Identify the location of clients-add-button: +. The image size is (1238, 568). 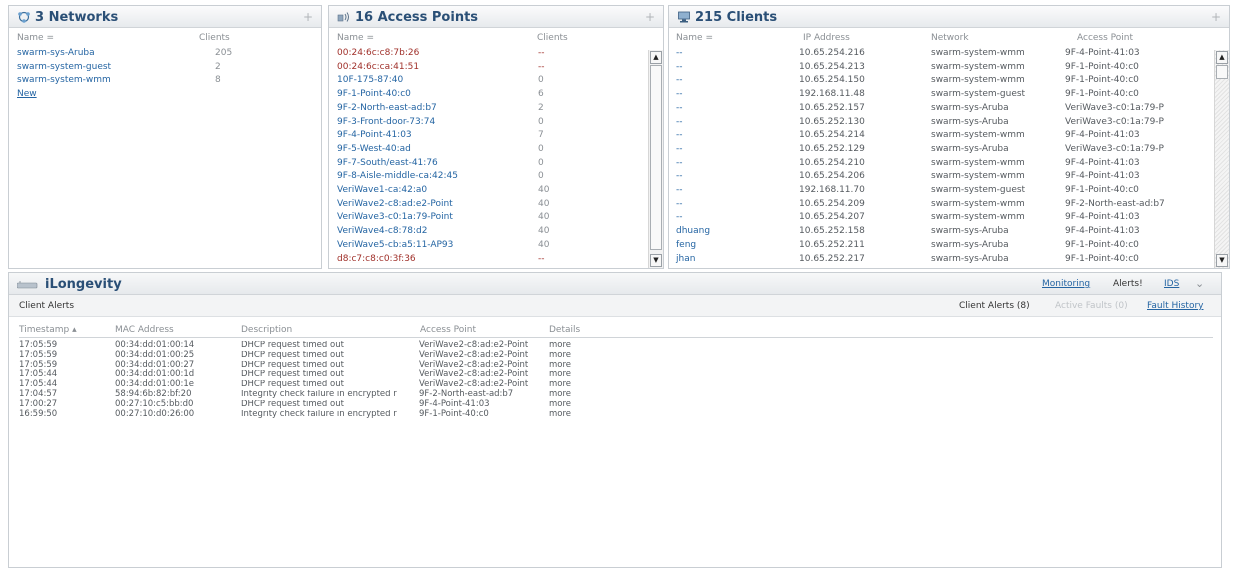
(1216, 17).